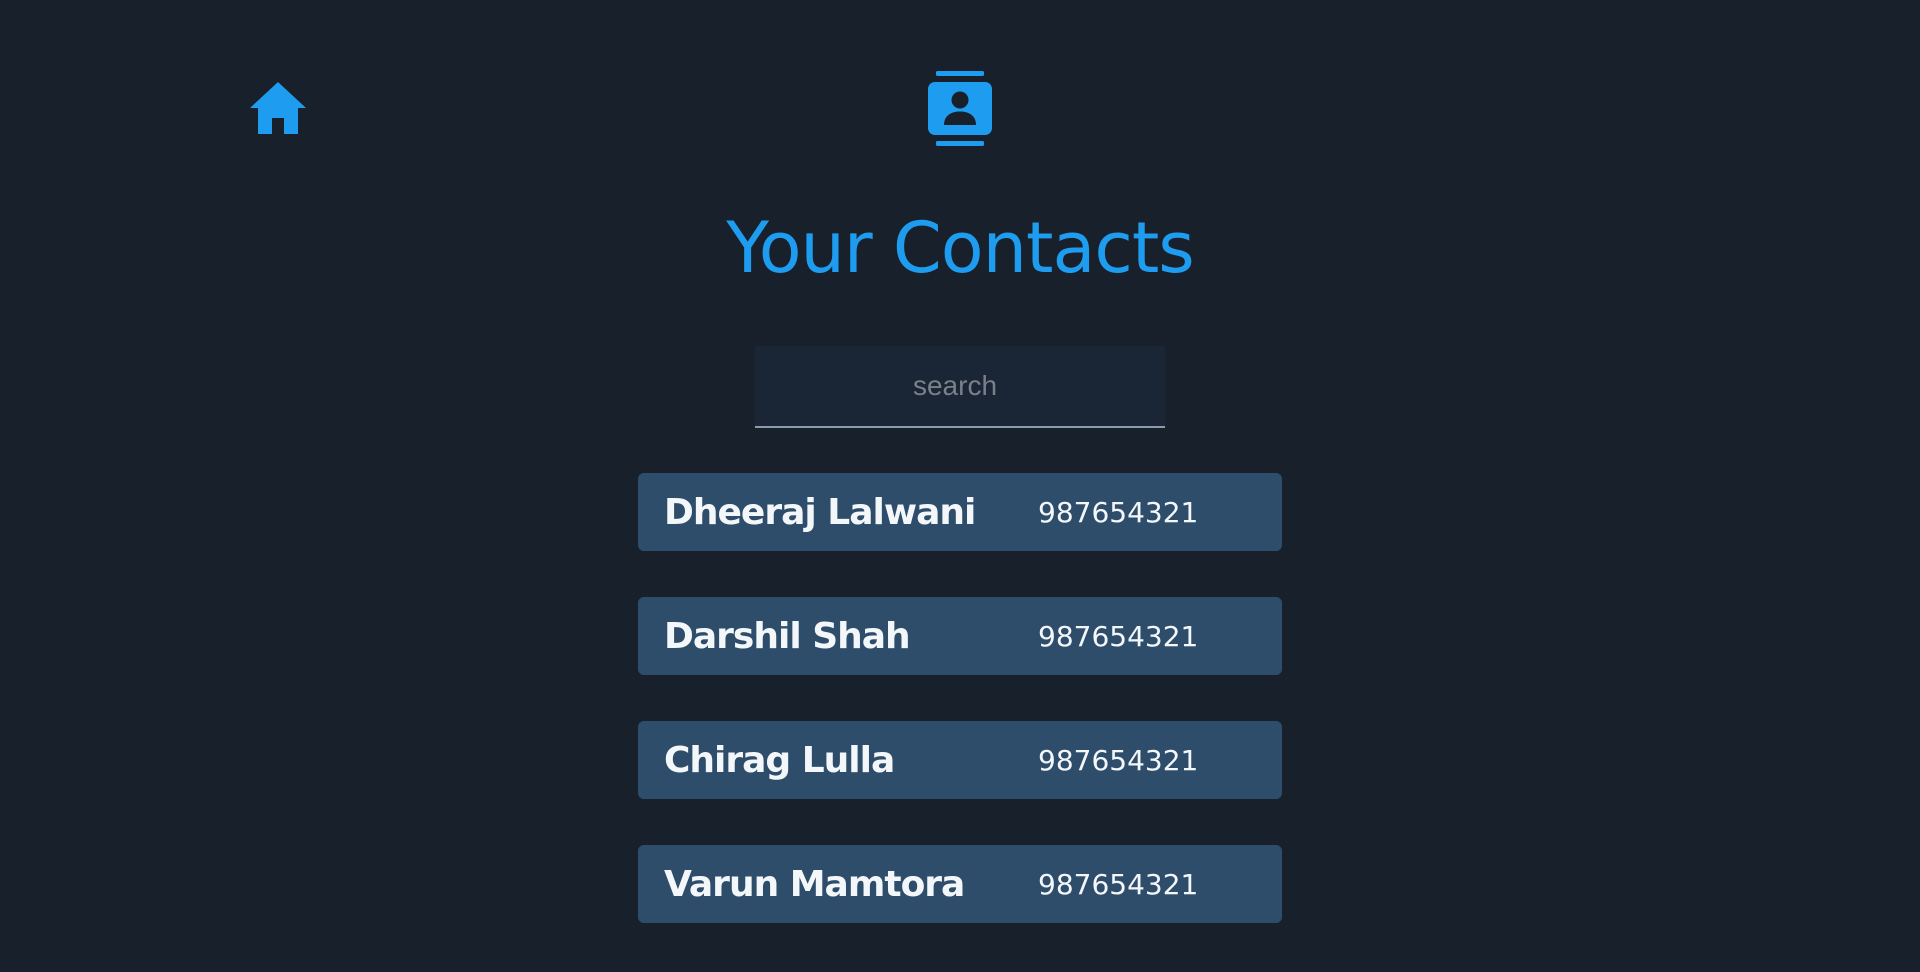 The image size is (1920, 972). I want to click on contact-name: Darshil Shah, so click(787, 636).